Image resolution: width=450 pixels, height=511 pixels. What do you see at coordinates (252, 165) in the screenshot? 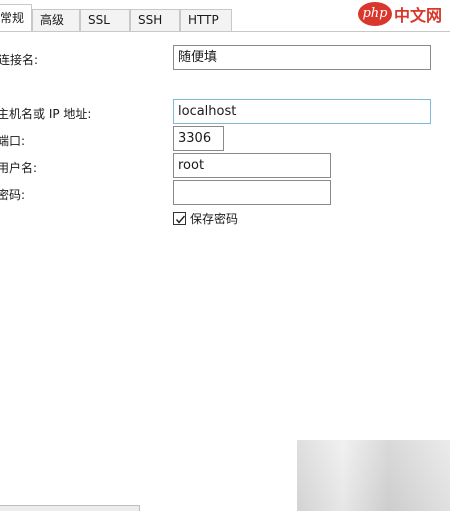
I see `username-input: root` at bounding box center [252, 165].